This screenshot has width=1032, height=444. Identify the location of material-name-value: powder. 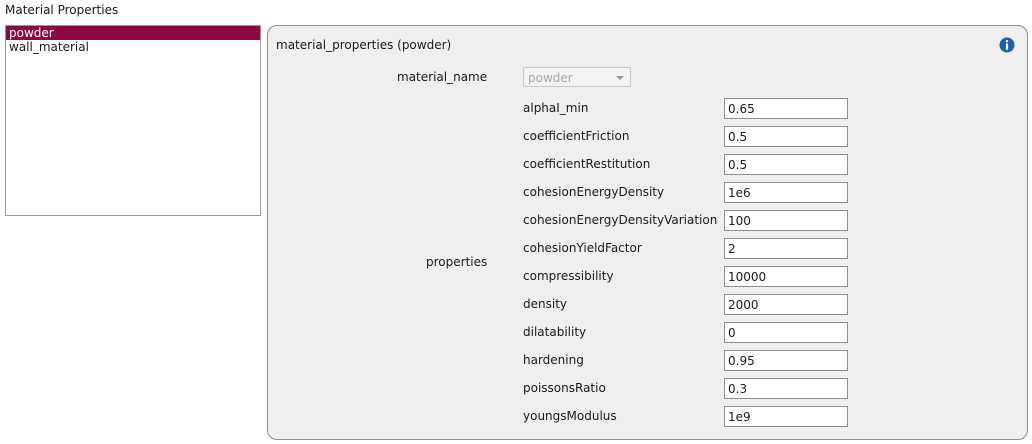
(550, 78).